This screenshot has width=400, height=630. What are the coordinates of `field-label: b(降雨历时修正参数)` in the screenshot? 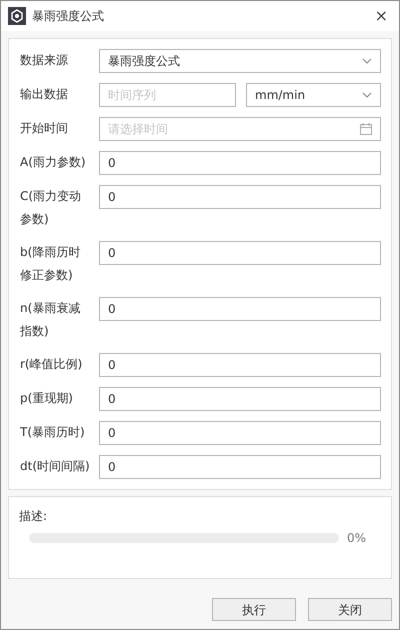 It's located at (50, 264).